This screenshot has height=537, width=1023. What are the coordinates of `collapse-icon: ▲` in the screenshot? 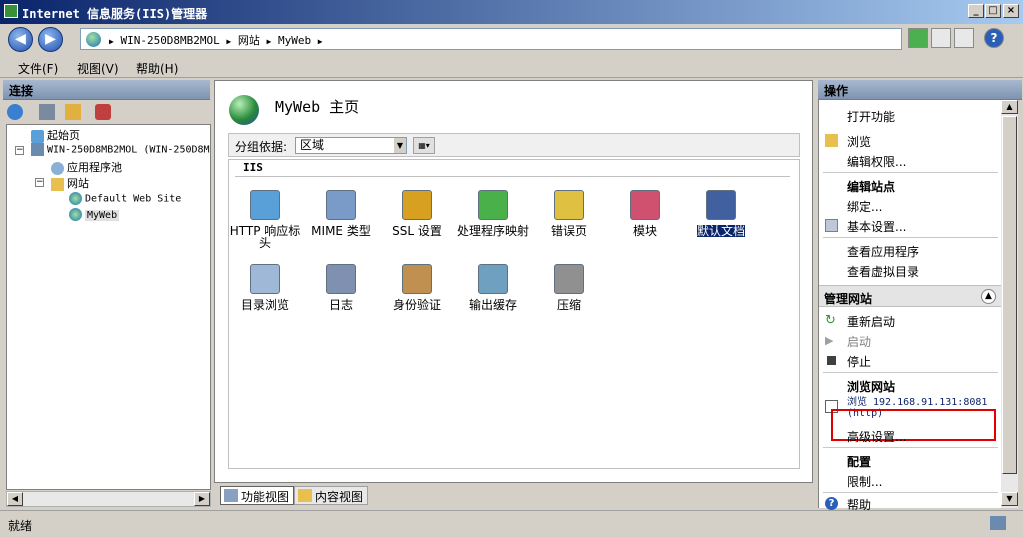 It's located at (988, 296).